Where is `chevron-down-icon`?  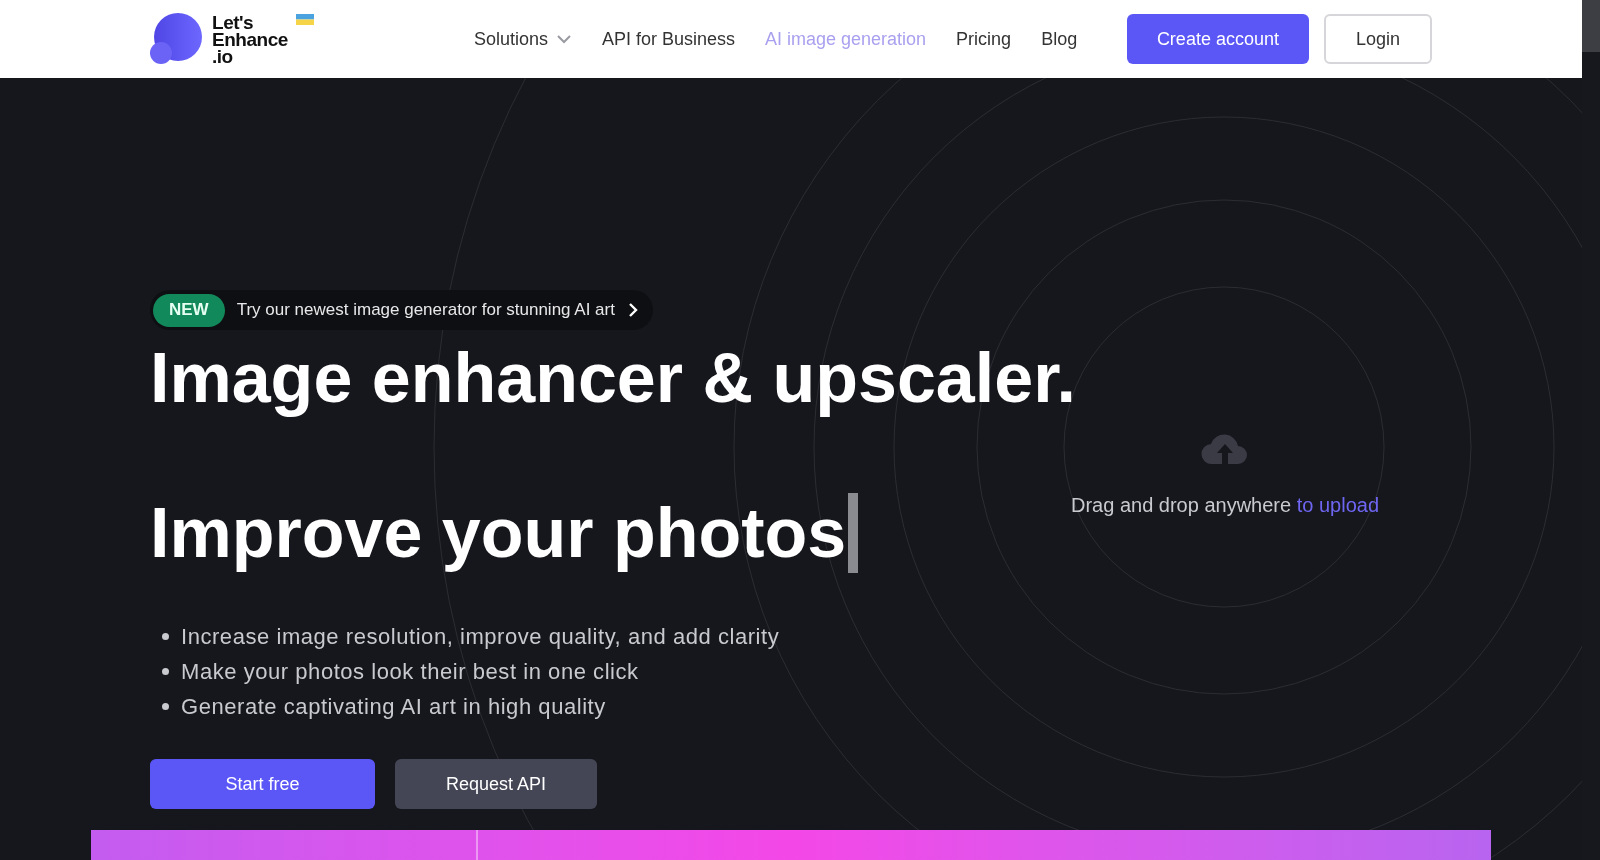 chevron-down-icon is located at coordinates (563, 39).